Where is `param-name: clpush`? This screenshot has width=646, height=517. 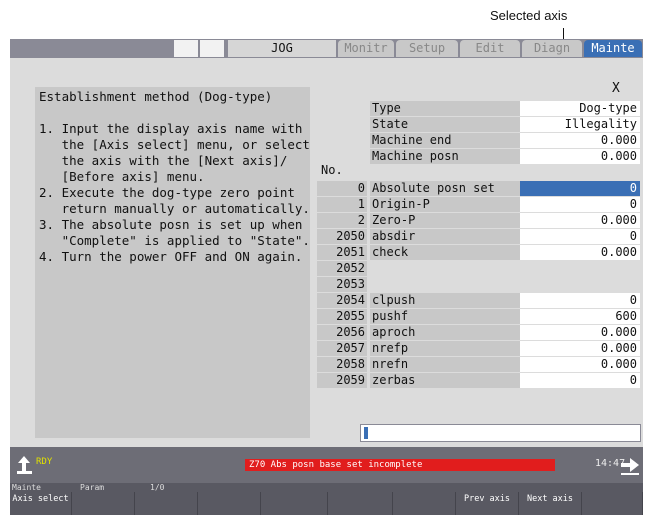 param-name: clpush is located at coordinates (445, 300).